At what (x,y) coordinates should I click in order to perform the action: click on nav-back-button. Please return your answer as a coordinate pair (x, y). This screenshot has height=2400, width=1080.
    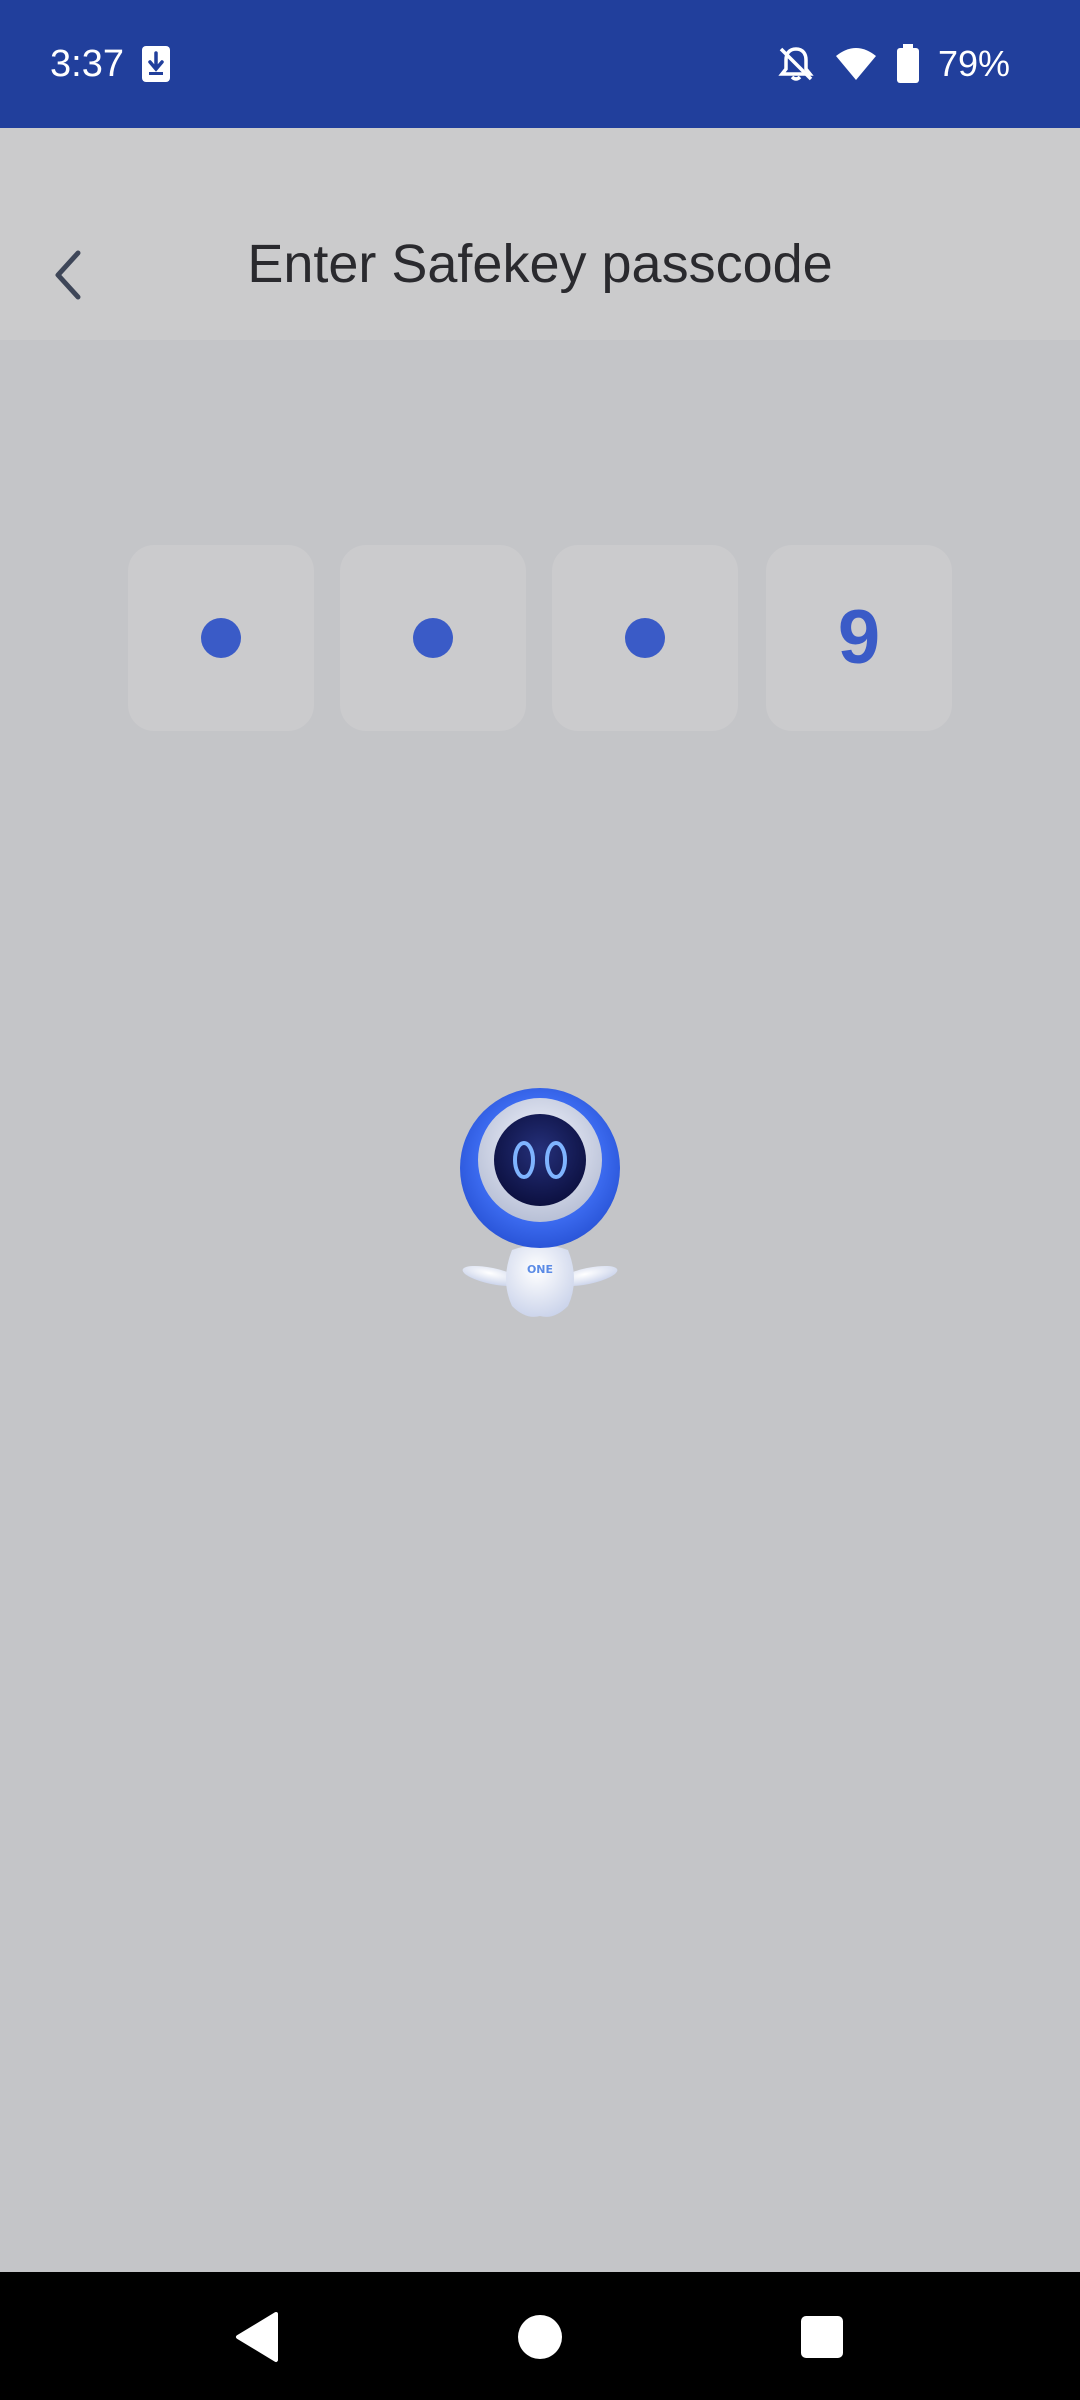
    Looking at the image, I should click on (257, 2337).